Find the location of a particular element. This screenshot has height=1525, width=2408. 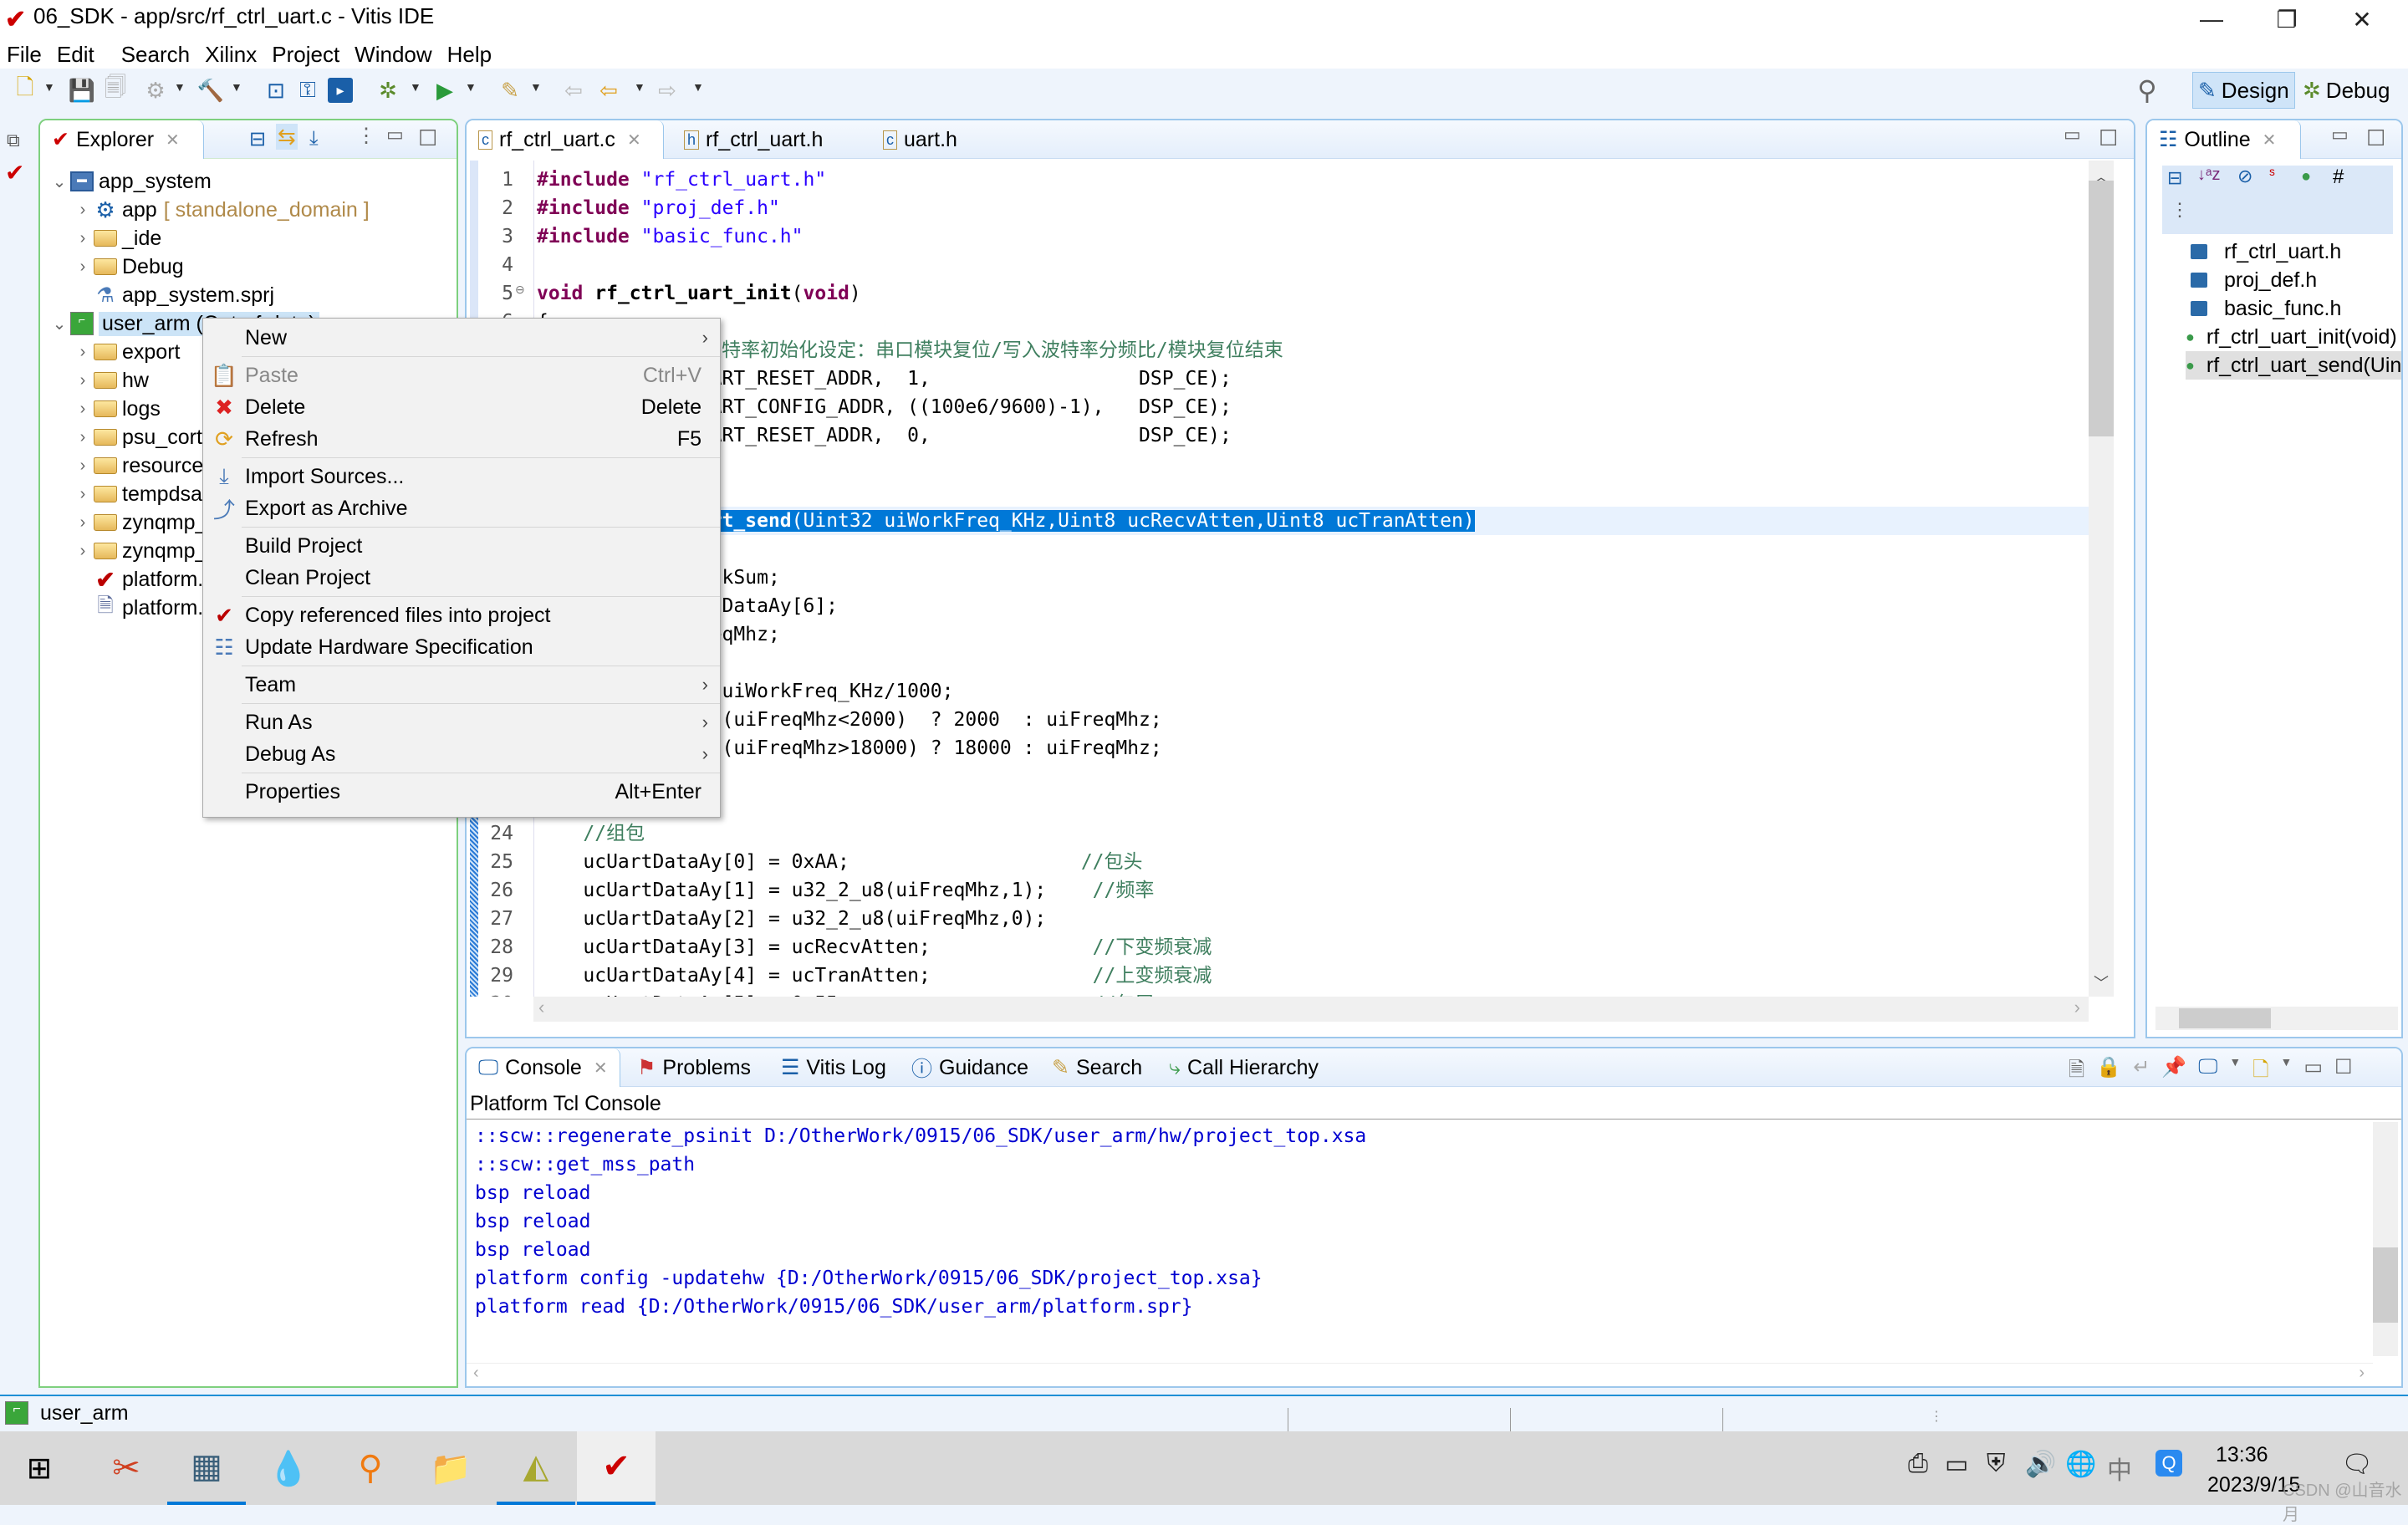

debug-dropdown-icon: ▼ is located at coordinates (415, 87).